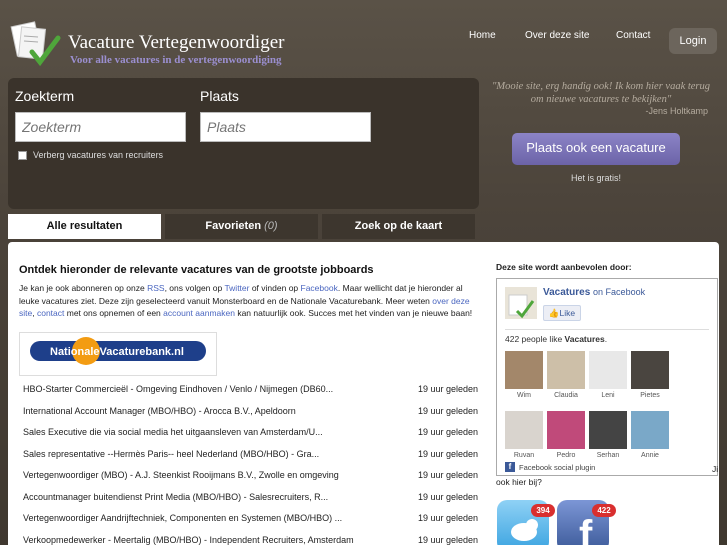 This screenshot has height=545, width=727. What do you see at coordinates (535, 339) in the screenshot?
I see `fb-count-text: 422 people like` at bounding box center [535, 339].